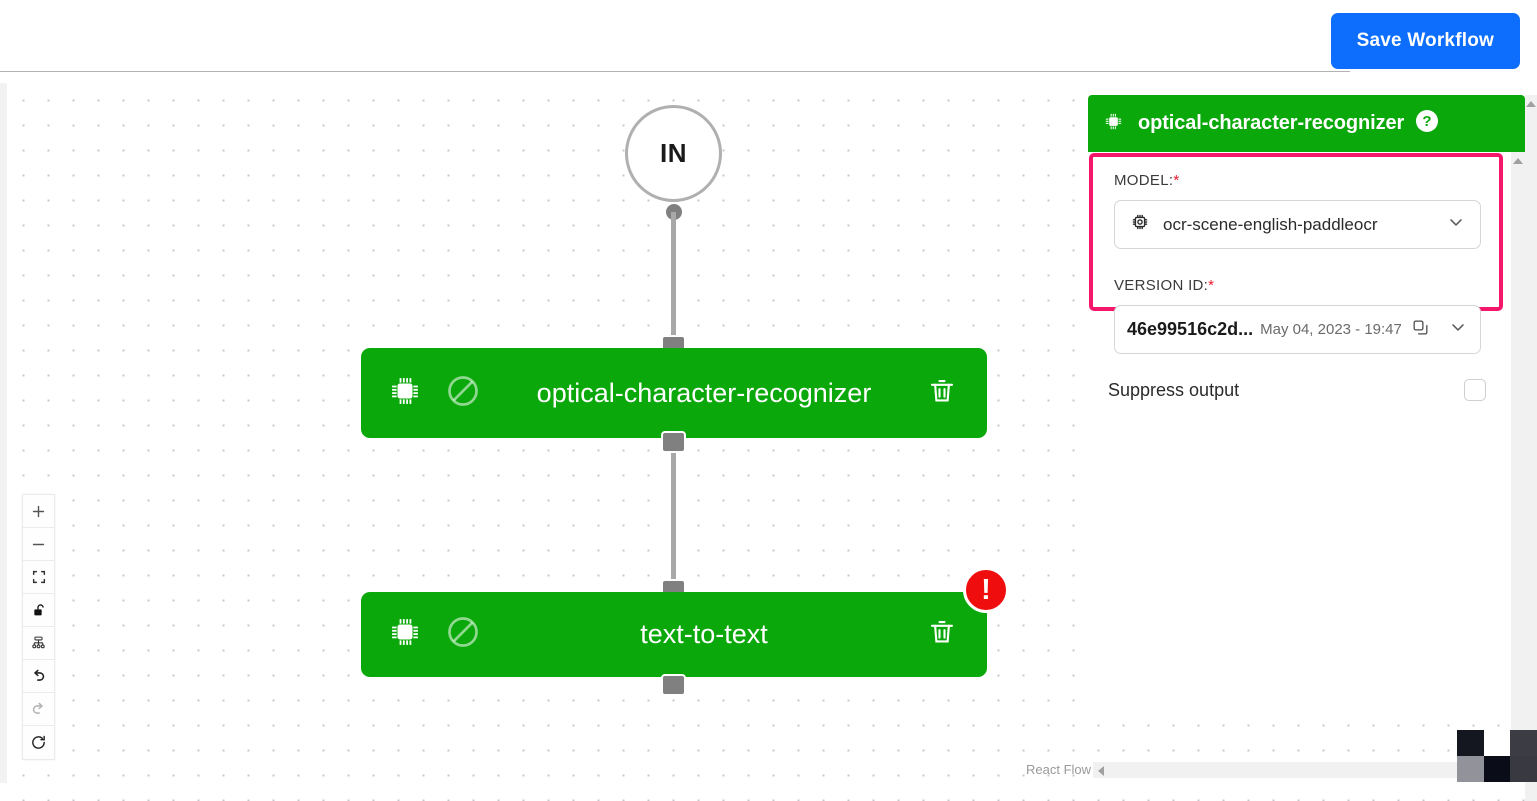 Image resolution: width=1537 pixels, height=801 pixels. I want to click on node-label: text-to-text, so click(704, 634).